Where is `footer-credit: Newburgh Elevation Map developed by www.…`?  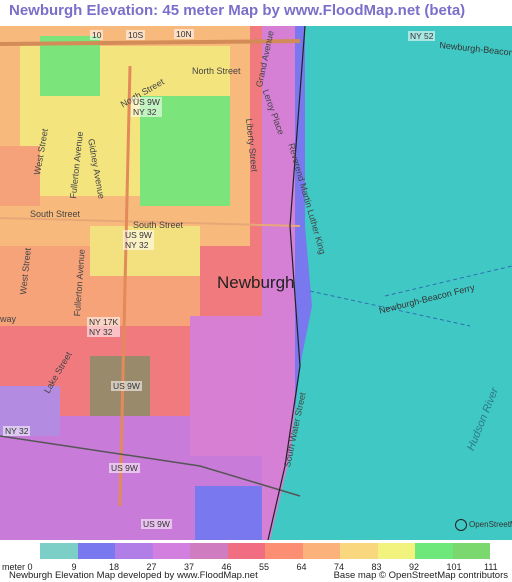 footer-credit: Newburgh Elevation Map developed by www.… is located at coordinates (133, 575).